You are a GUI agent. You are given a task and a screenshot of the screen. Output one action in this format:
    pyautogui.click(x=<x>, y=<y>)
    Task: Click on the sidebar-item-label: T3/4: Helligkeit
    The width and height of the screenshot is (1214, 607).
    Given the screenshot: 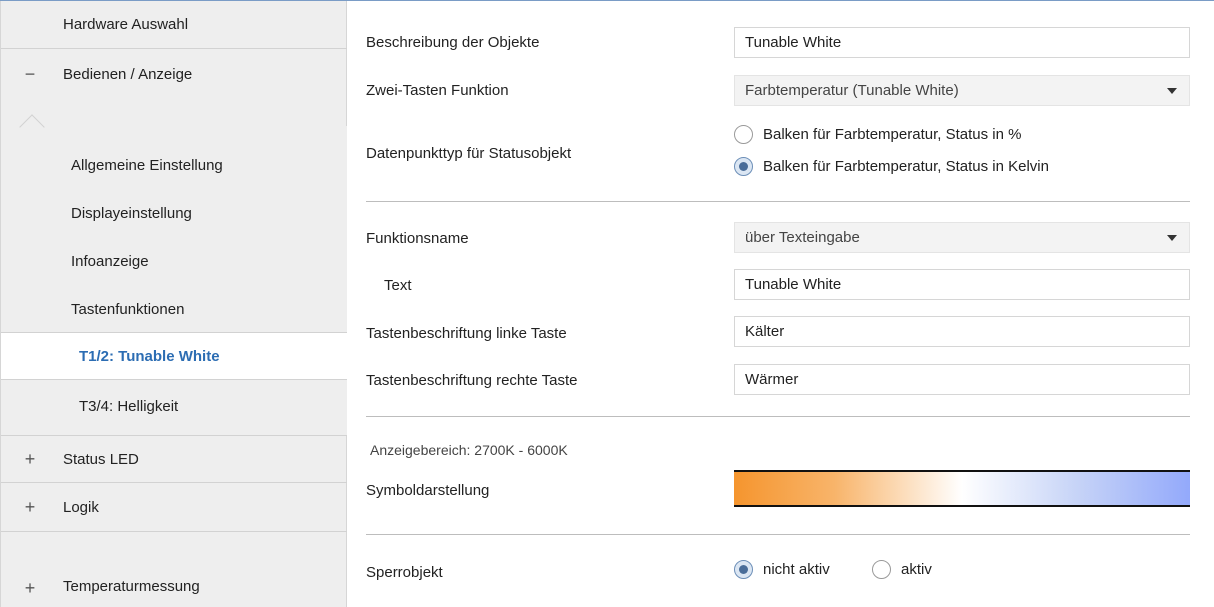 What is the action you would take?
    pyautogui.click(x=129, y=406)
    